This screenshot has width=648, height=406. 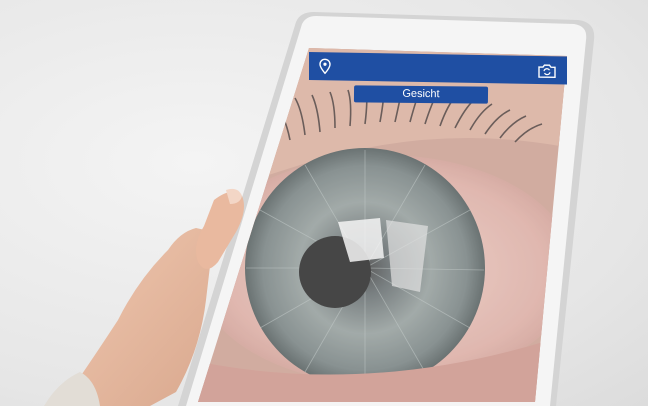 What do you see at coordinates (325, 66) in the screenshot?
I see `map-pin-icon` at bounding box center [325, 66].